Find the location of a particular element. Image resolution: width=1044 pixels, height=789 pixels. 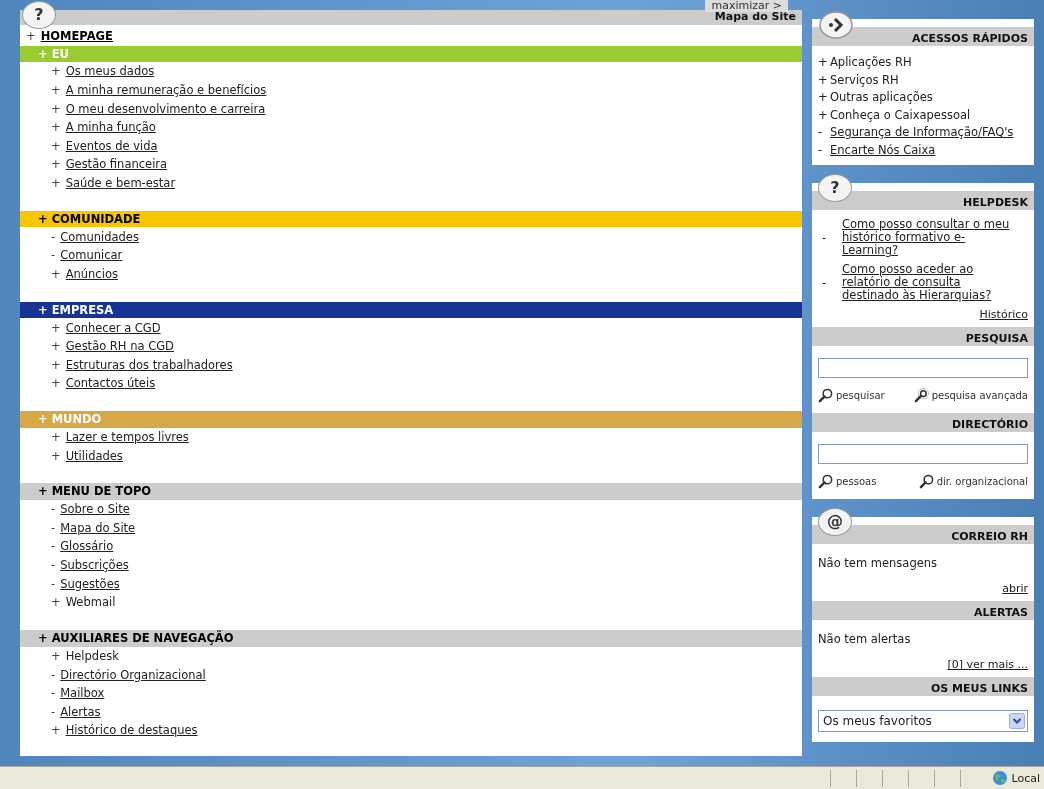

message-text: Não tem alertas is located at coordinates (865, 639).